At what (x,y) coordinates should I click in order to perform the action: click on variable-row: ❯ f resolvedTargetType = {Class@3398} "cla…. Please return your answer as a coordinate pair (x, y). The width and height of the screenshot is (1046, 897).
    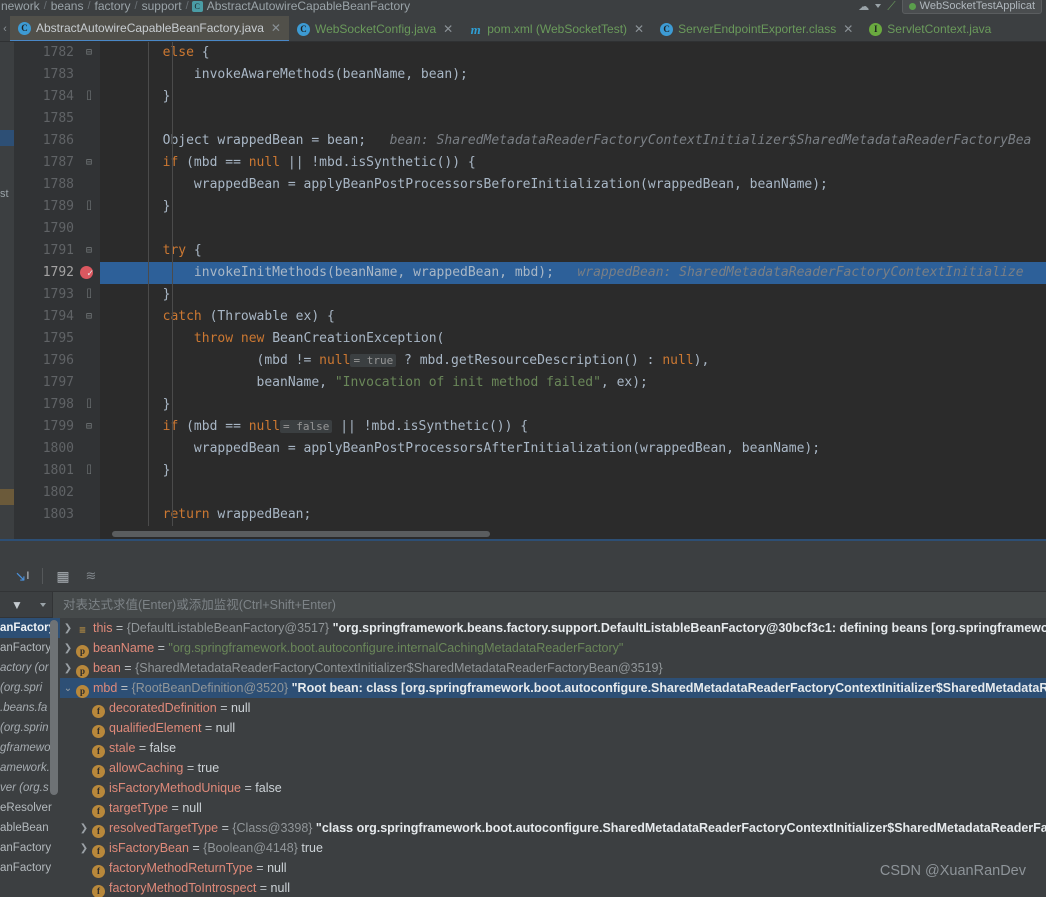
    Looking at the image, I should click on (553, 828).